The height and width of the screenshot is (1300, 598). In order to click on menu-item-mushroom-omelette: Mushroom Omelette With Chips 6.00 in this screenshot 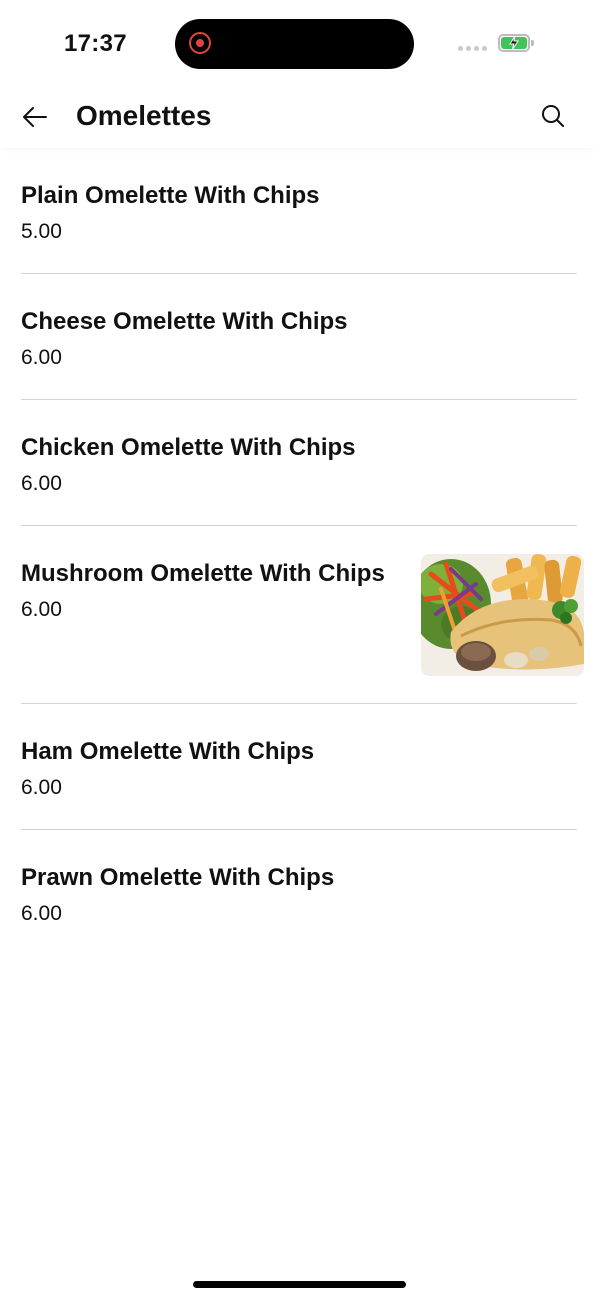, I will do `click(299, 615)`.